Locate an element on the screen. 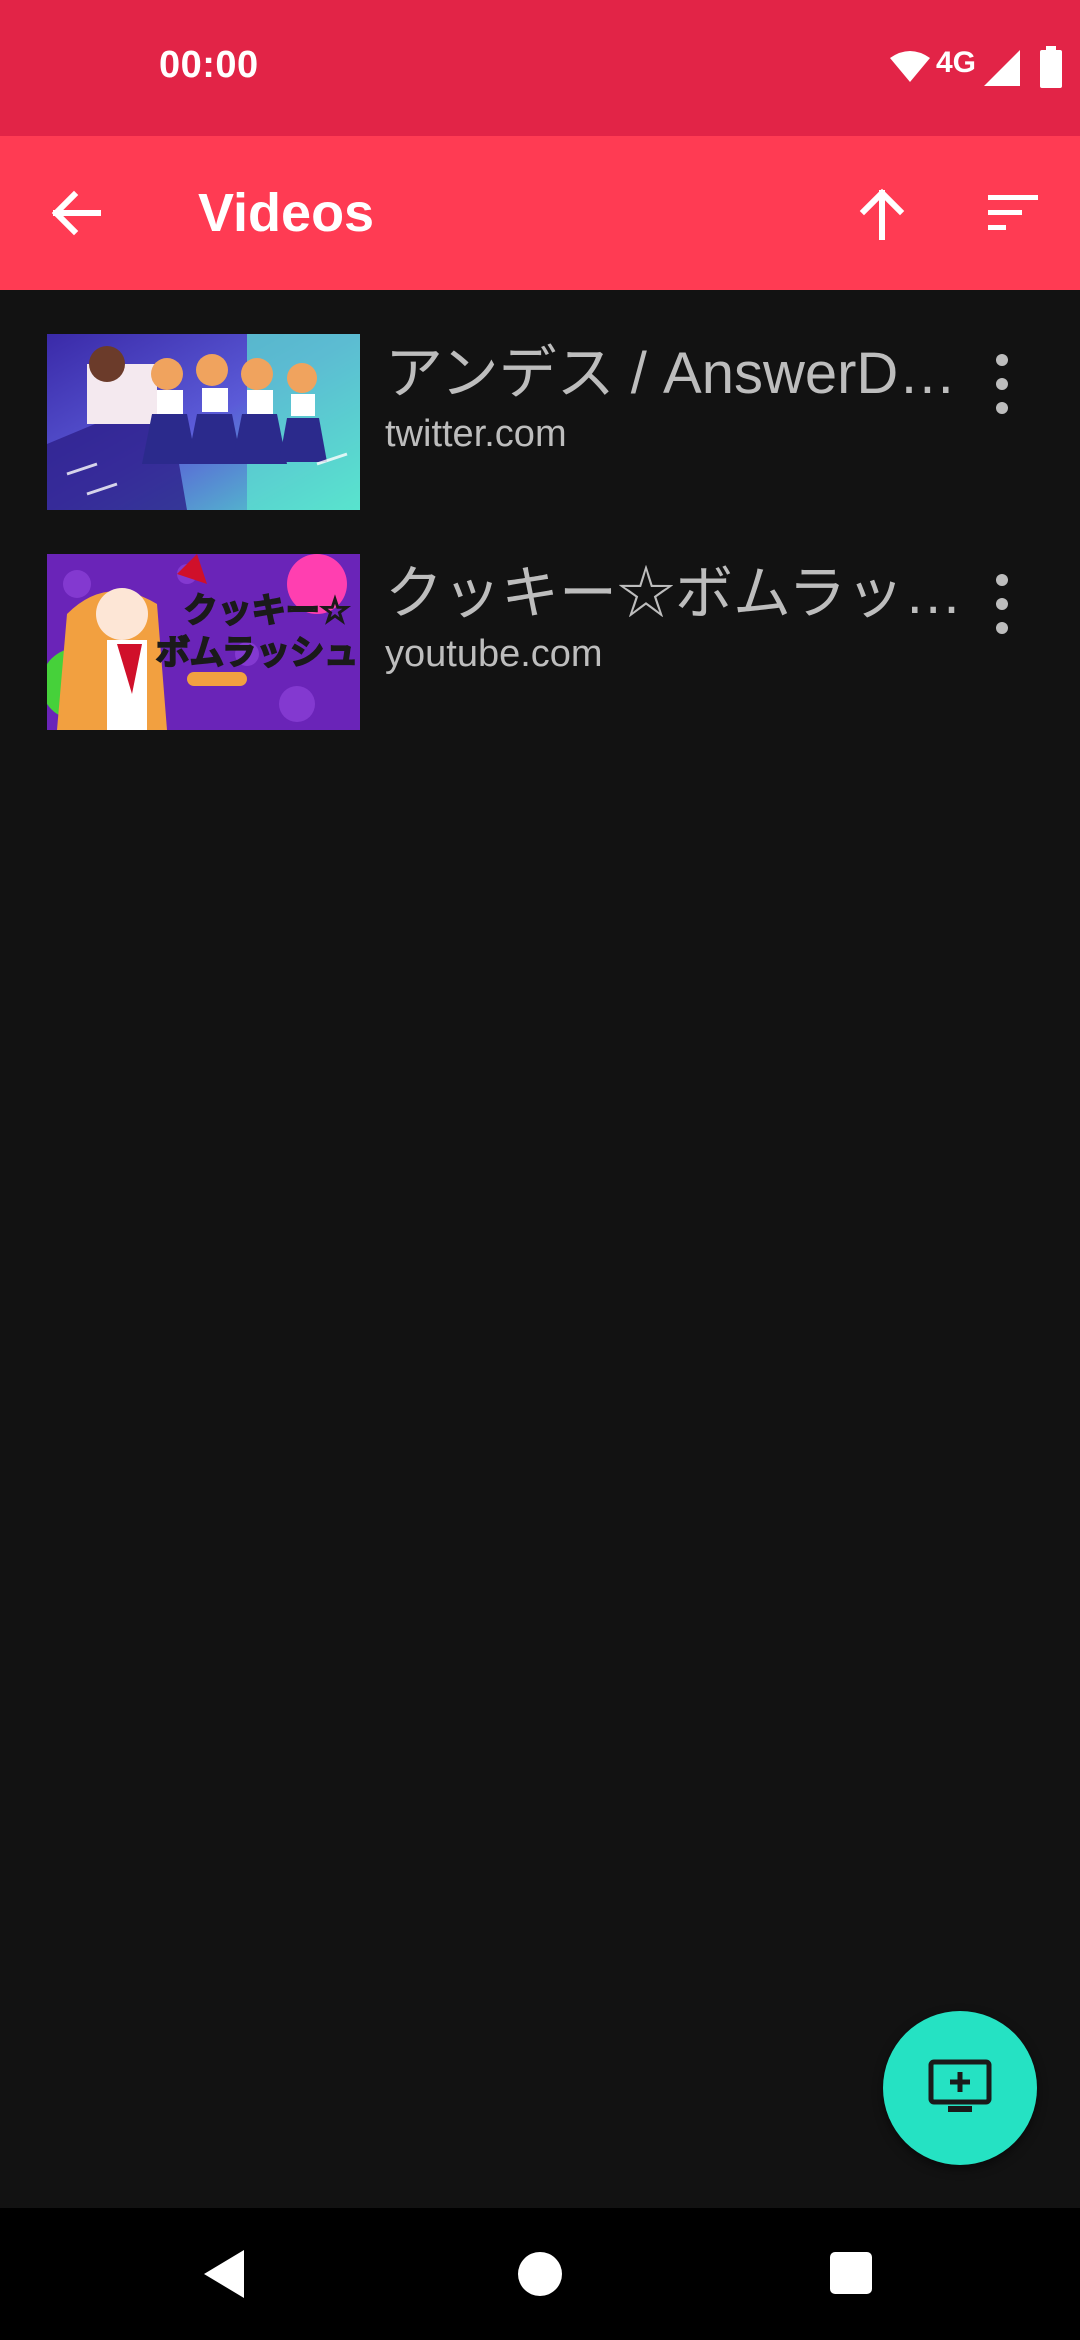 Image resolution: width=1080 pixels, height=2340 pixels. video-list-item: アンデス / AnswerDes… twitter.com is located at coordinates (540, 400).